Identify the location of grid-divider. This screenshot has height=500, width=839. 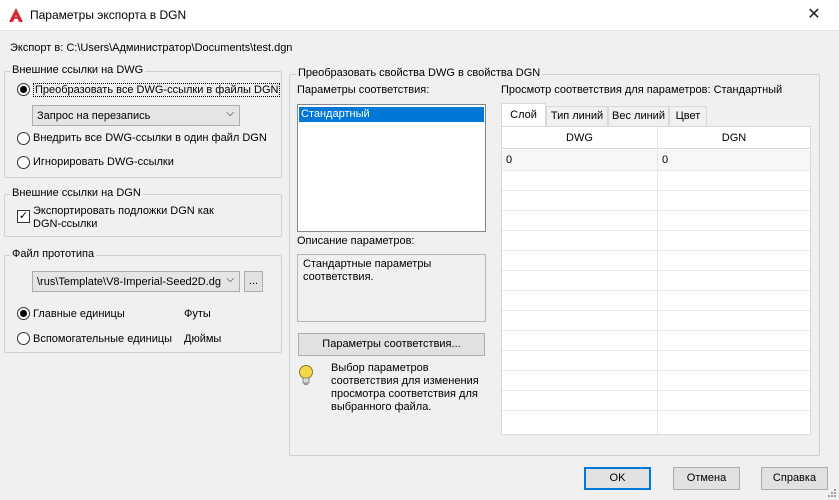
(657, 291).